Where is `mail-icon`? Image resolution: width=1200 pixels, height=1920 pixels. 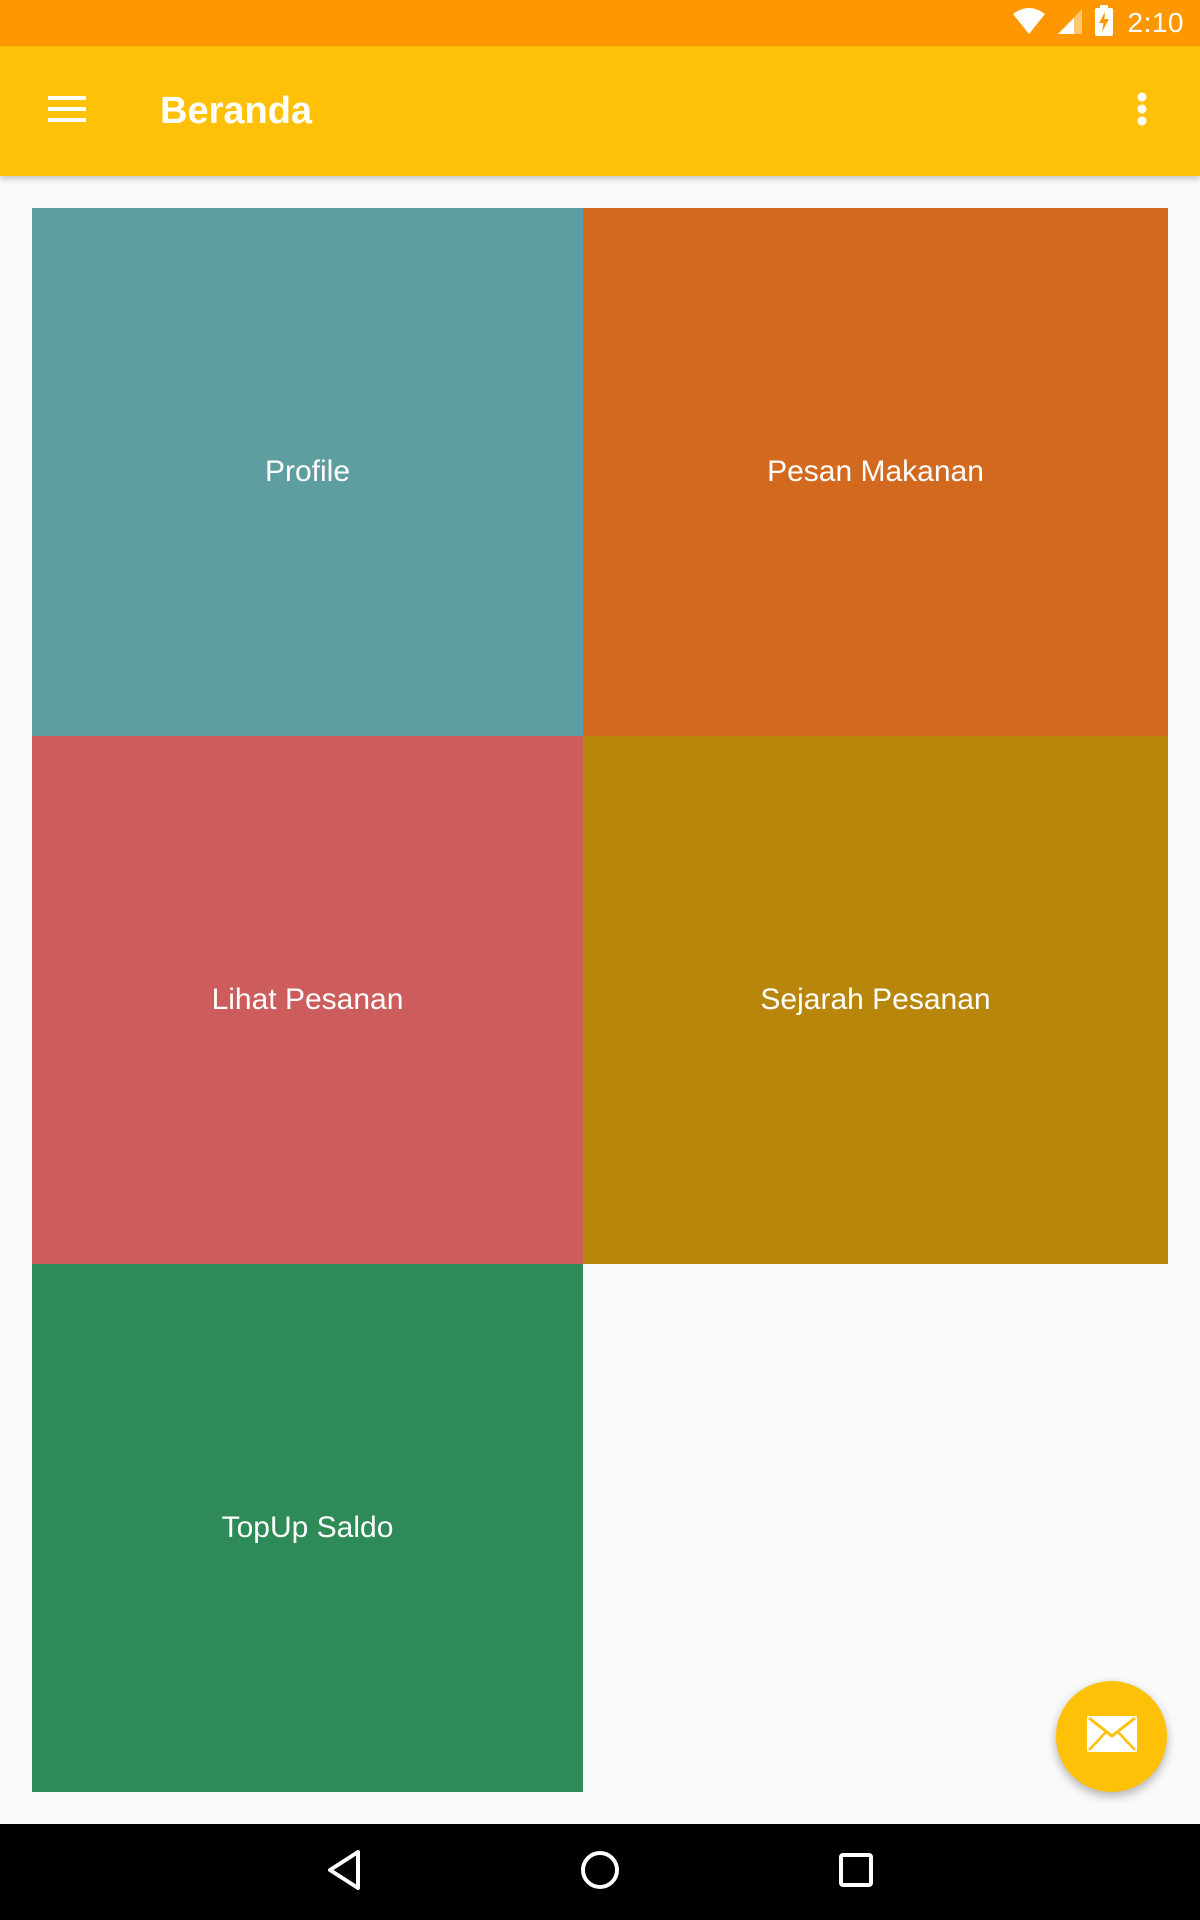 mail-icon is located at coordinates (1111, 1736).